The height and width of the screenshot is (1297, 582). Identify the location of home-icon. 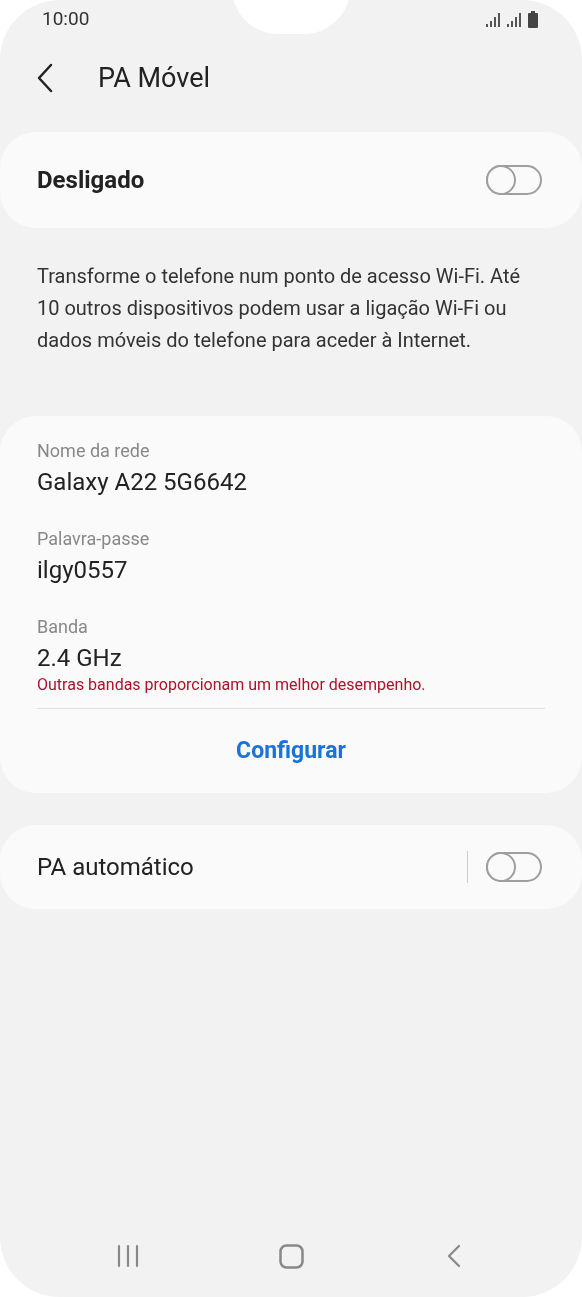
(291, 1256).